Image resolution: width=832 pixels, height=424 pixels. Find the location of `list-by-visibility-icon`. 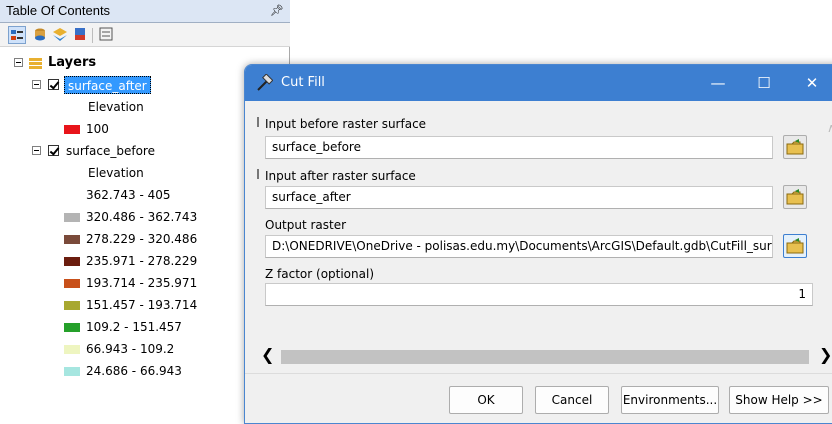

list-by-visibility-icon is located at coordinates (61, 35).